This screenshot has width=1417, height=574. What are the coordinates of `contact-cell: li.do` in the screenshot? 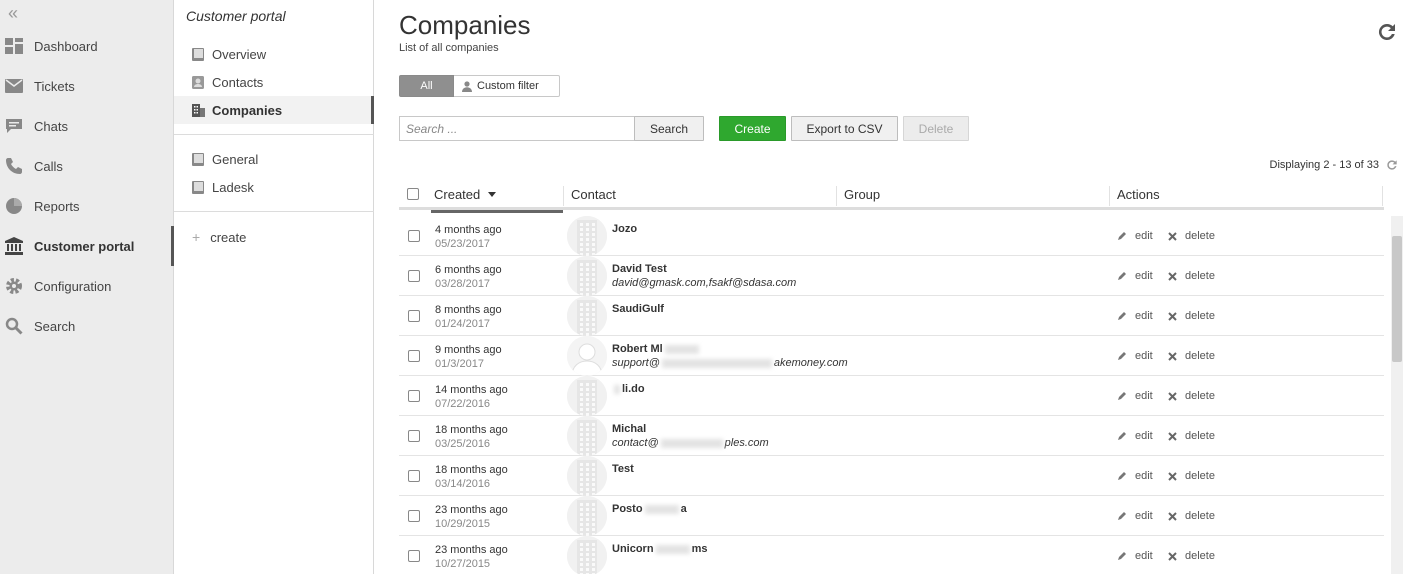 It's located at (628, 389).